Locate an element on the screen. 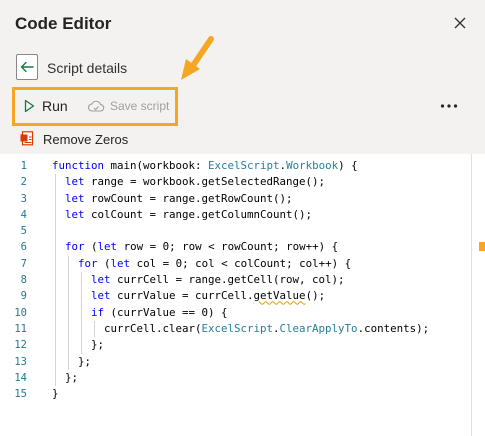 This screenshot has height=436, width=485. code-token: currCell.clear( is located at coordinates (127, 328).